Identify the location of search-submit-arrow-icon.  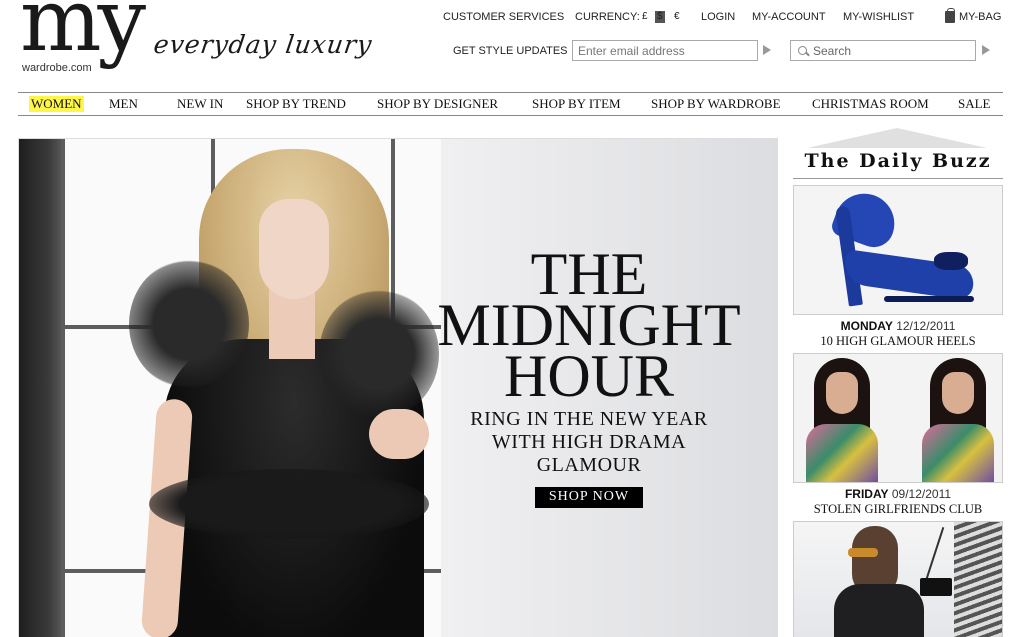
(986, 50).